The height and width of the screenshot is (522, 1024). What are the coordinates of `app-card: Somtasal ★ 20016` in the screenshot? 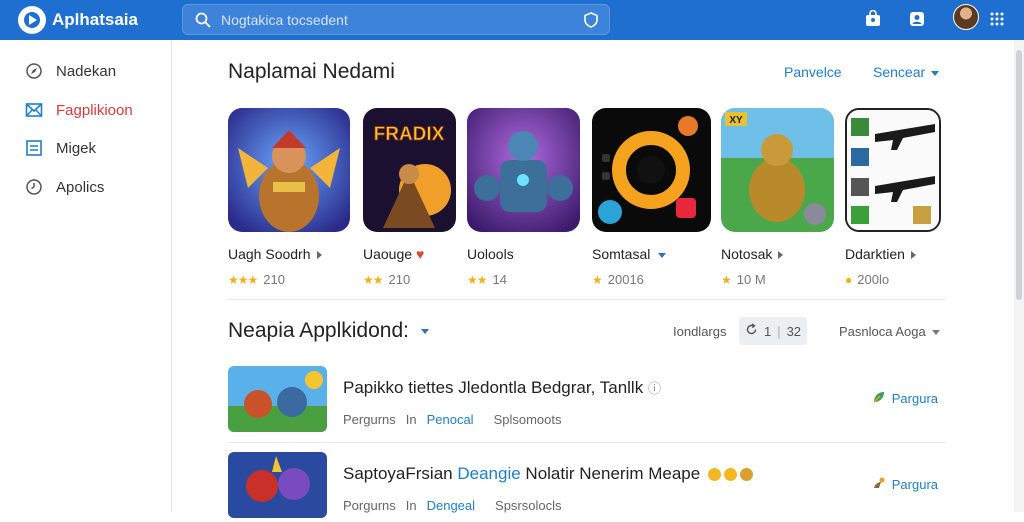 It's located at (651, 198).